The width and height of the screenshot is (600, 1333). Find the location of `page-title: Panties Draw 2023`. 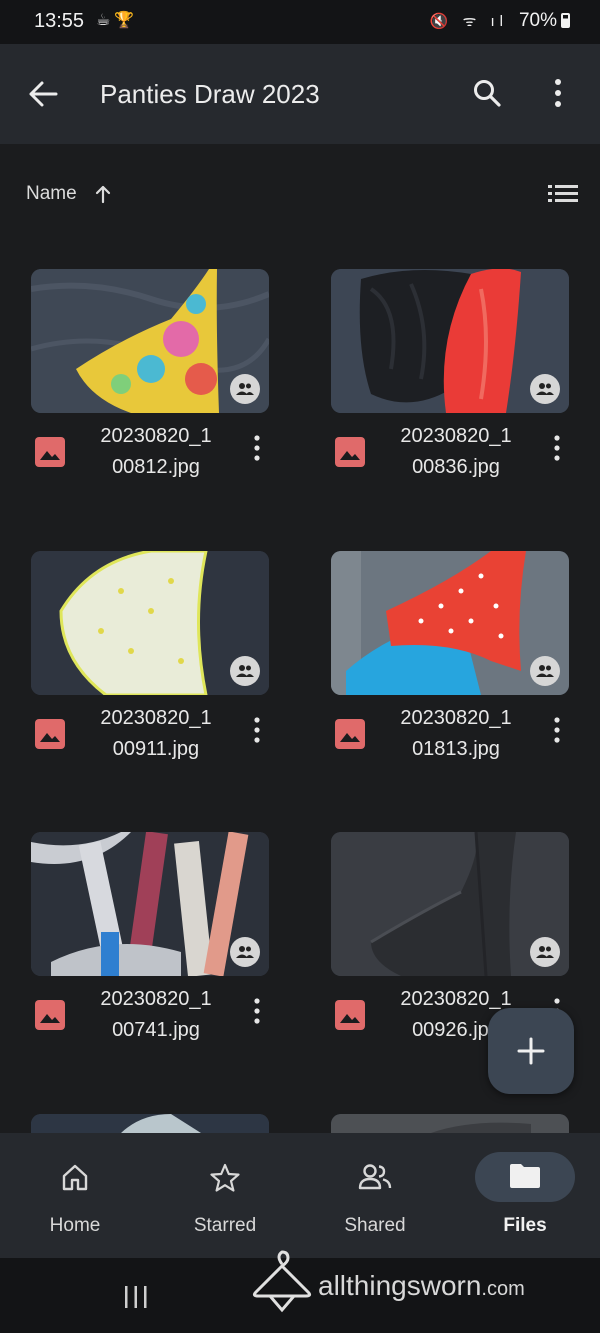

page-title: Panties Draw 2023 is located at coordinates (210, 94).